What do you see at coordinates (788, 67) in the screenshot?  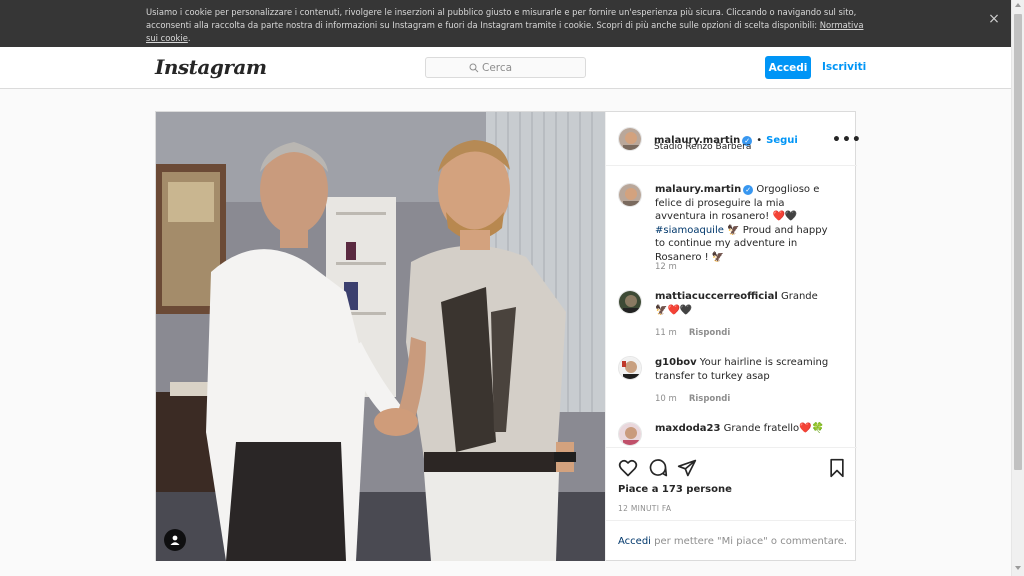 I see `login-button: Accedi` at bounding box center [788, 67].